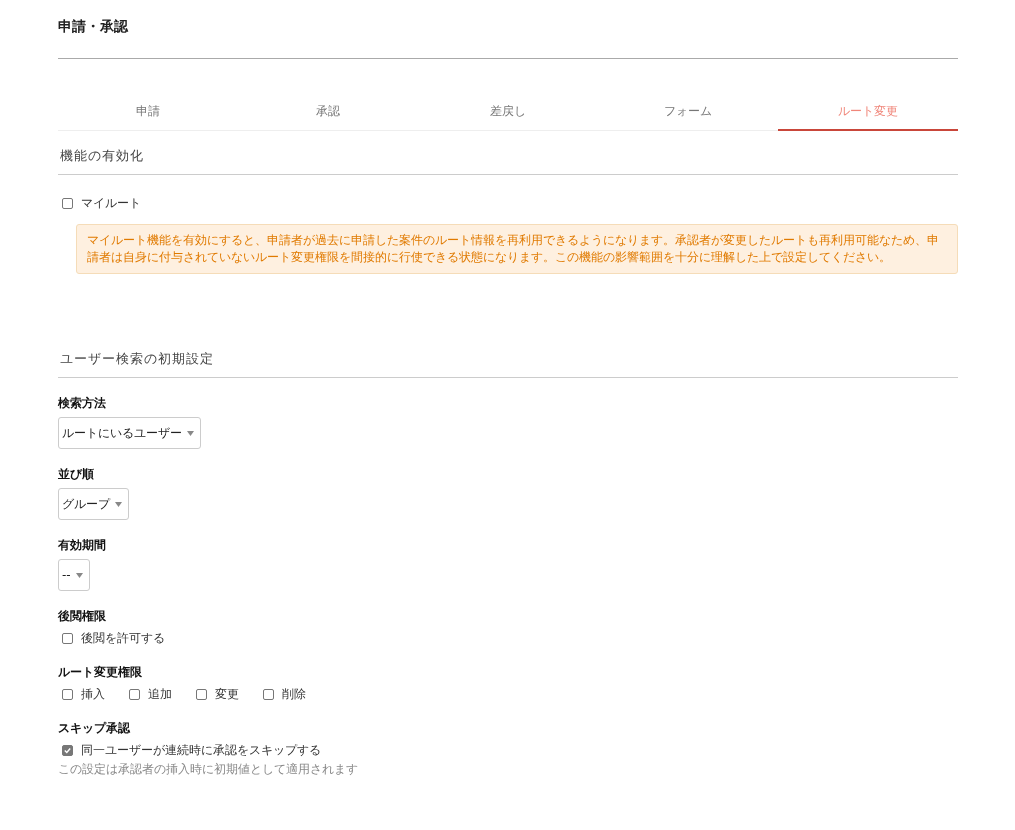  Describe the element at coordinates (100, 672) in the screenshot. I see `field-label: ルート変更権限` at that location.